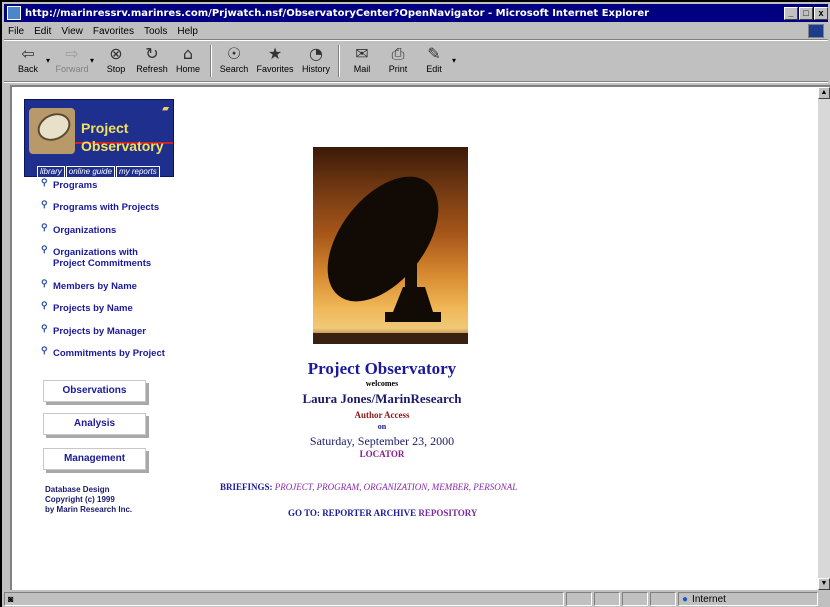 The height and width of the screenshot is (607, 830). I want to click on analysis-button: Analysis, so click(94, 424).